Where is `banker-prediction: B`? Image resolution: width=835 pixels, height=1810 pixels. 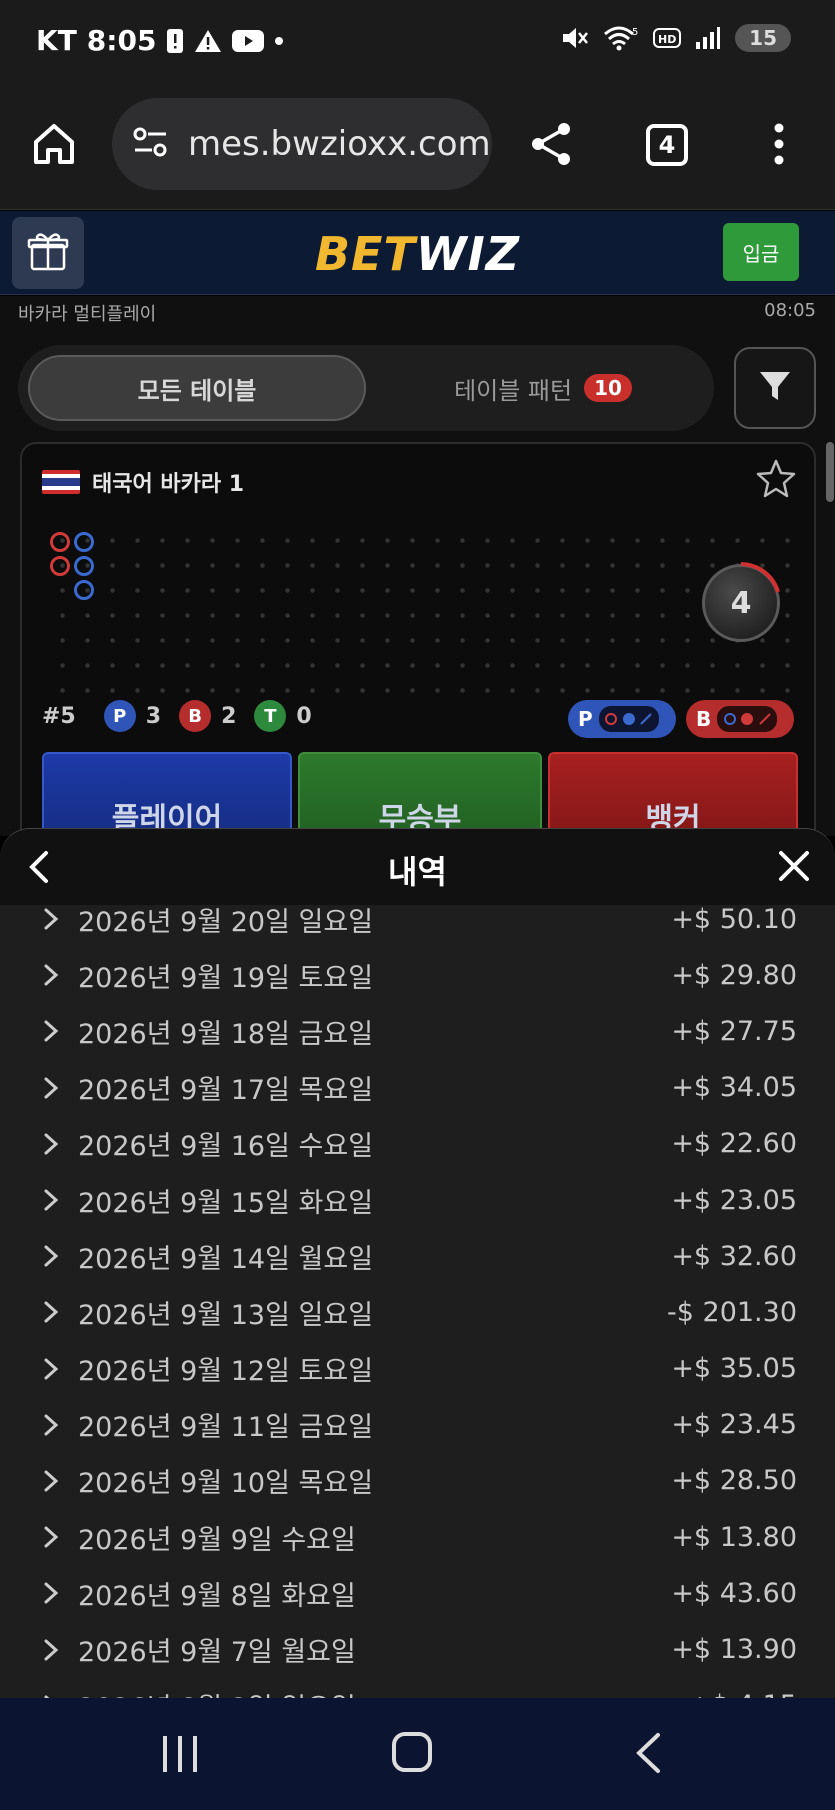 banker-prediction: B is located at coordinates (740, 719).